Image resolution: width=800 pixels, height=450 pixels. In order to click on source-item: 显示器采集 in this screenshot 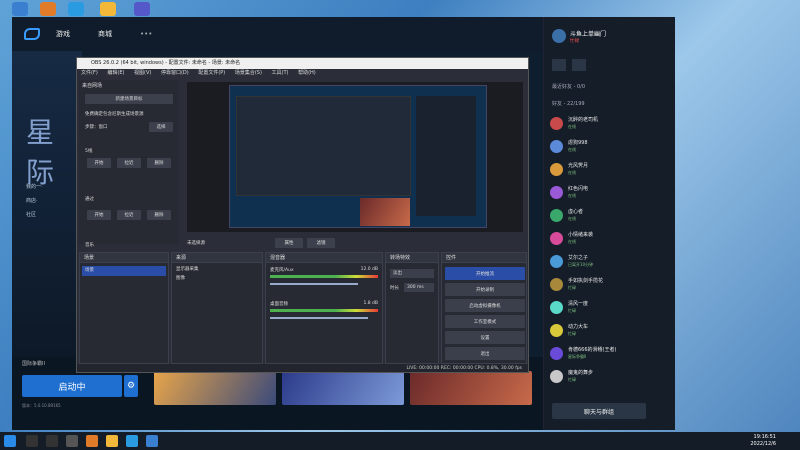, I will do `click(217, 269)`.